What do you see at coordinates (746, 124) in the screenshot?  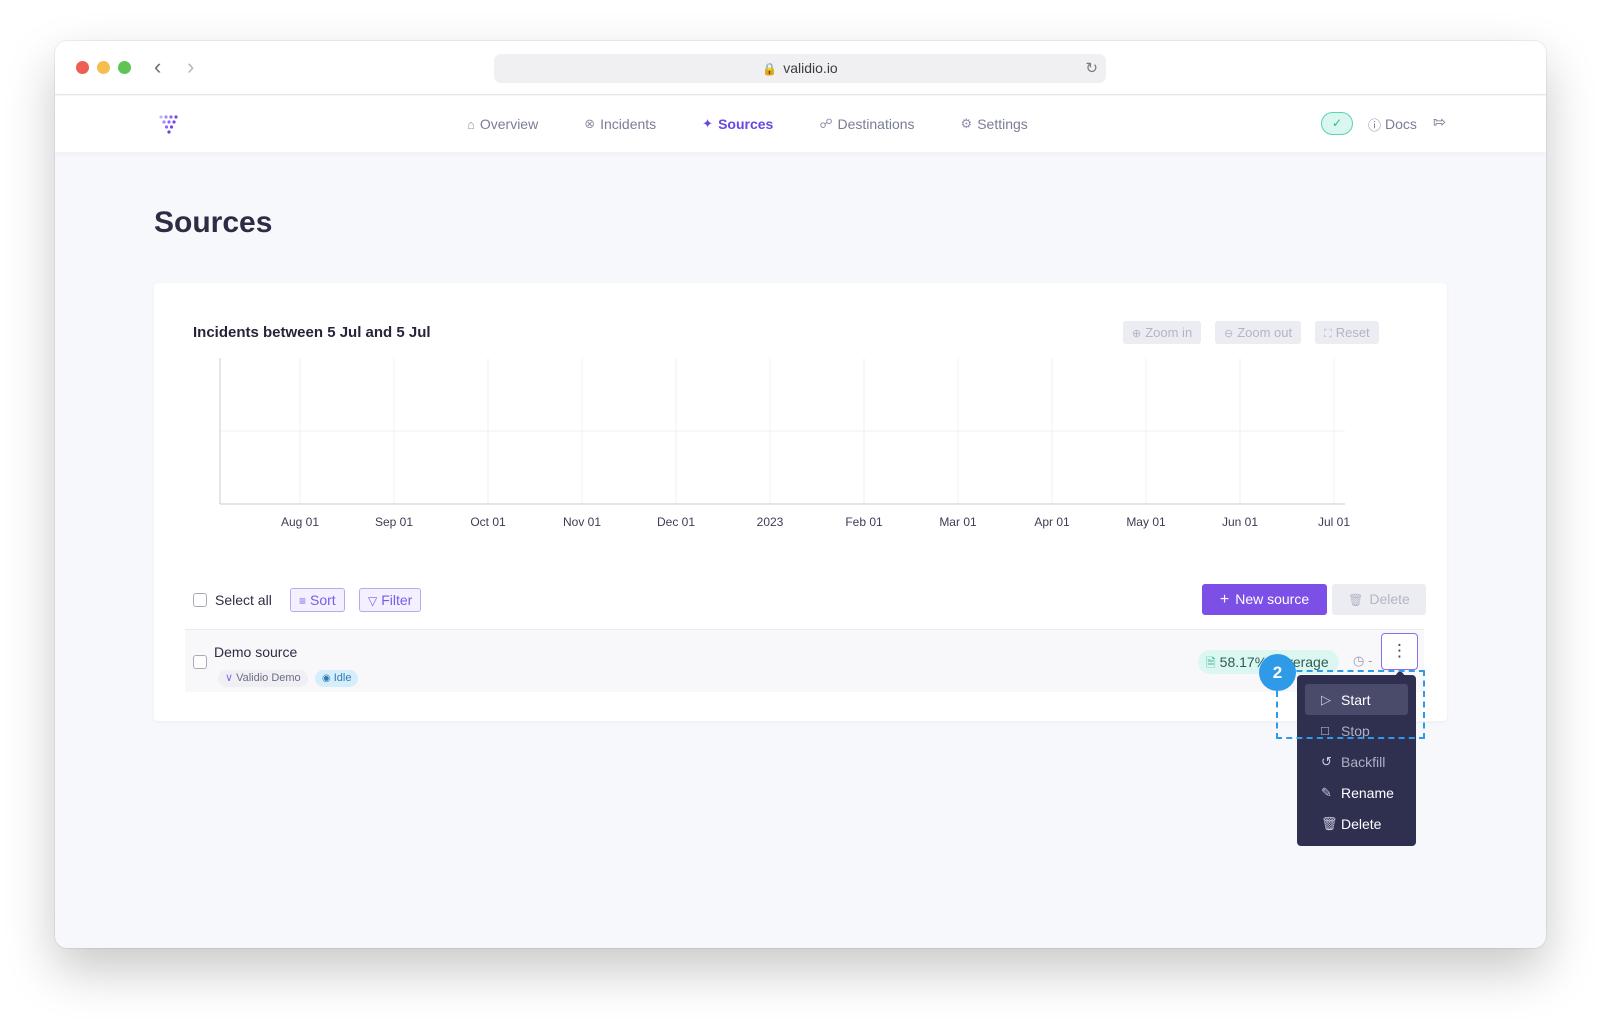 I see `nav-label: Sources` at bounding box center [746, 124].